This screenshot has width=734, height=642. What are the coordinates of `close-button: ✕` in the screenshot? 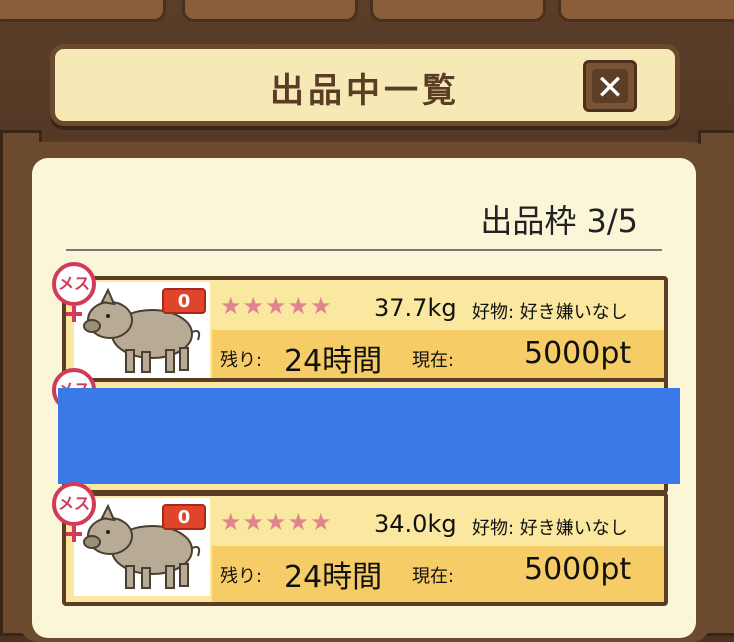 It's located at (610, 86).